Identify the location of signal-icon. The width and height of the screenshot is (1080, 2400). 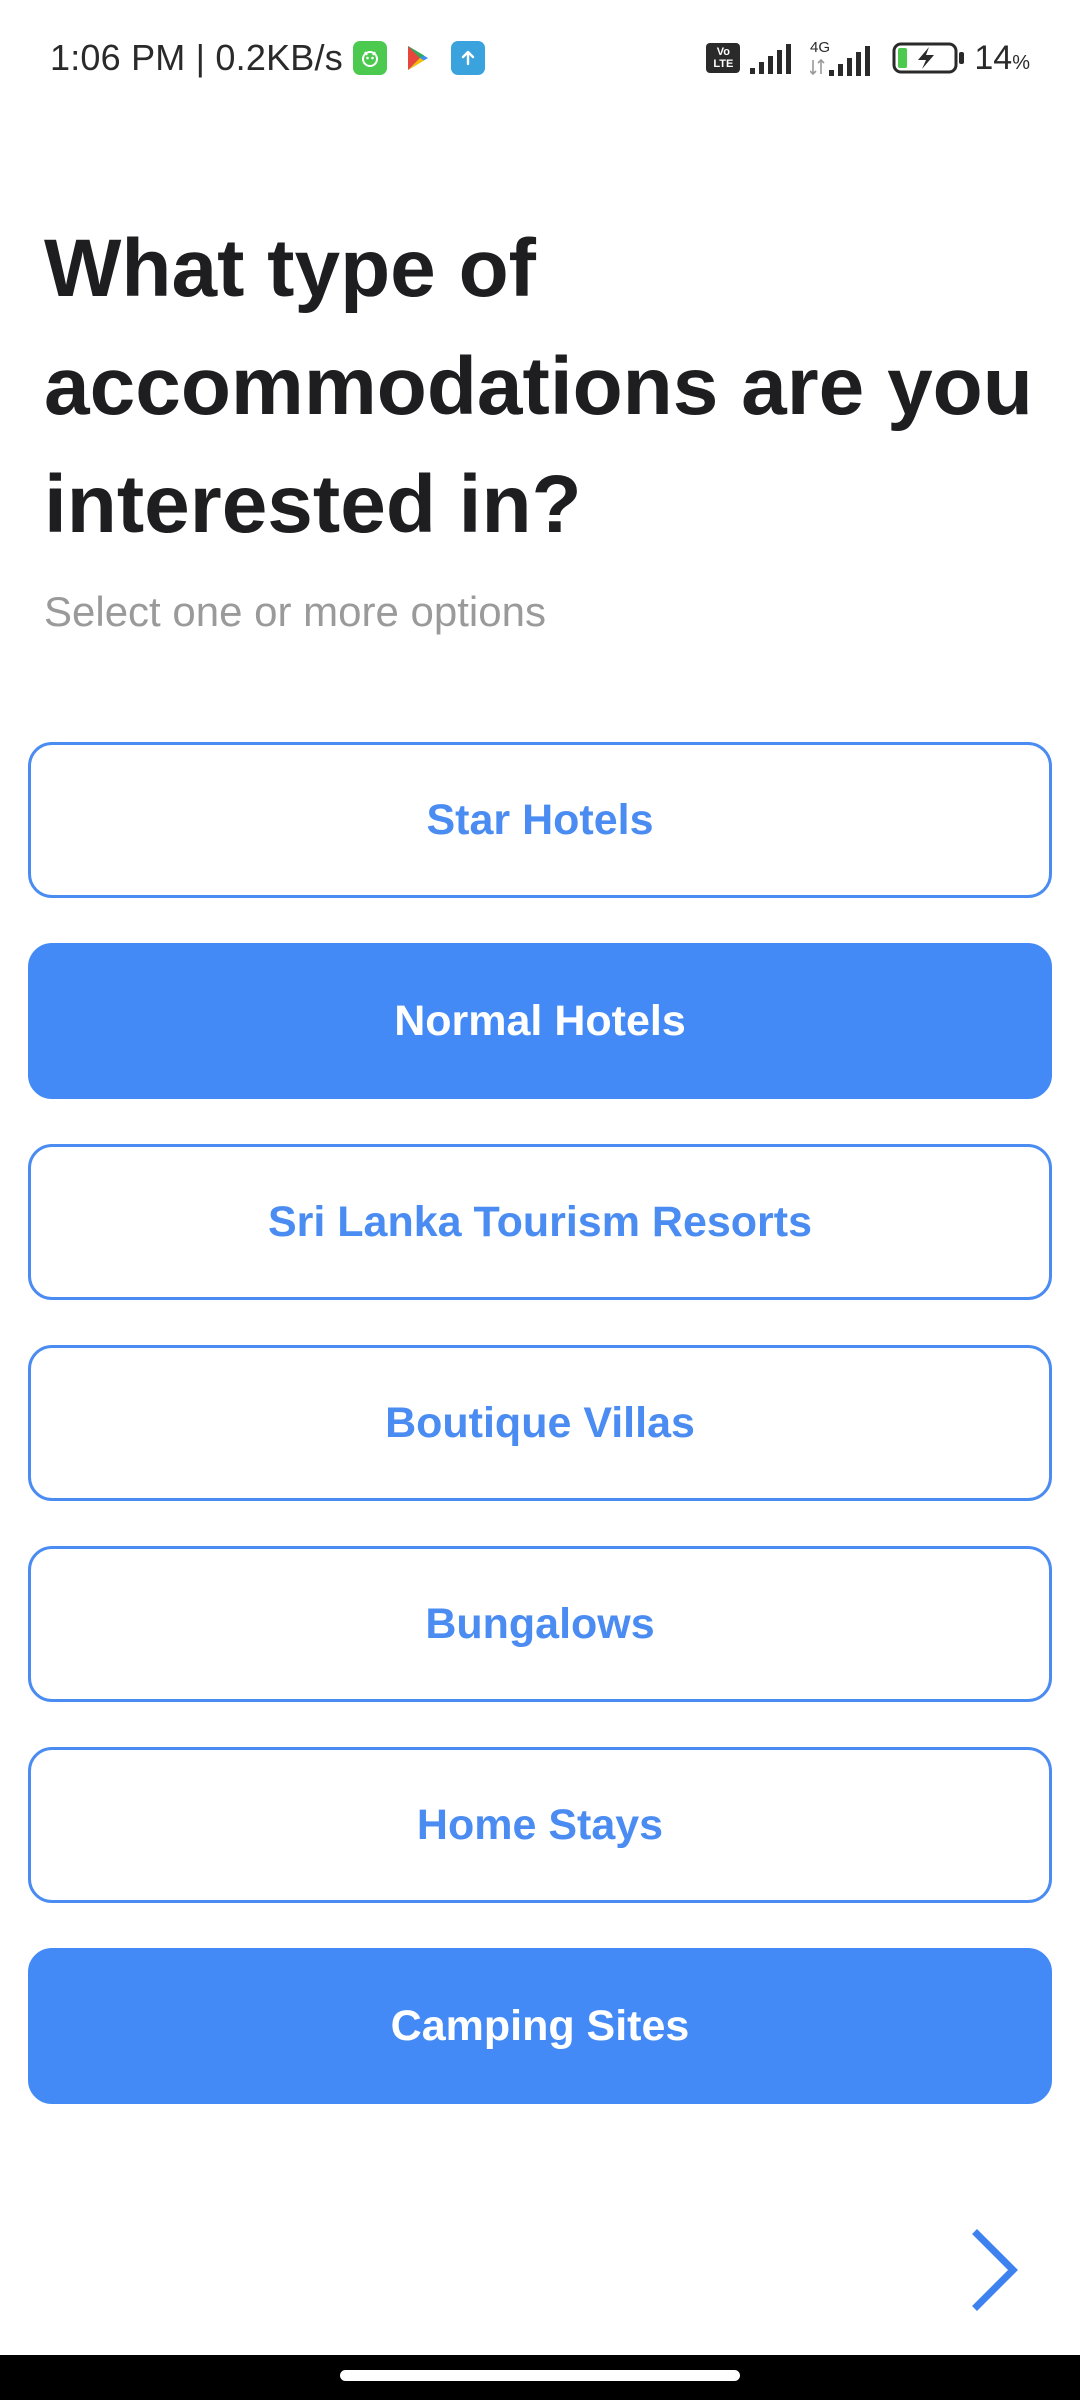
(774, 58).